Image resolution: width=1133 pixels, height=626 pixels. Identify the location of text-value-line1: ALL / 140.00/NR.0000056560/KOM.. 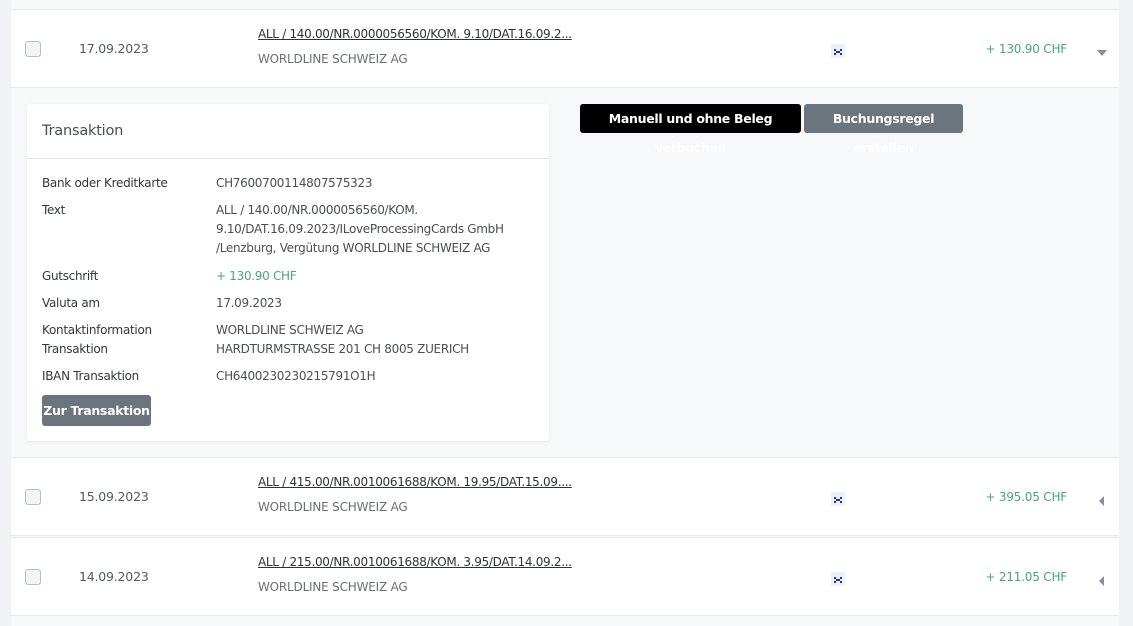
(317, 210).